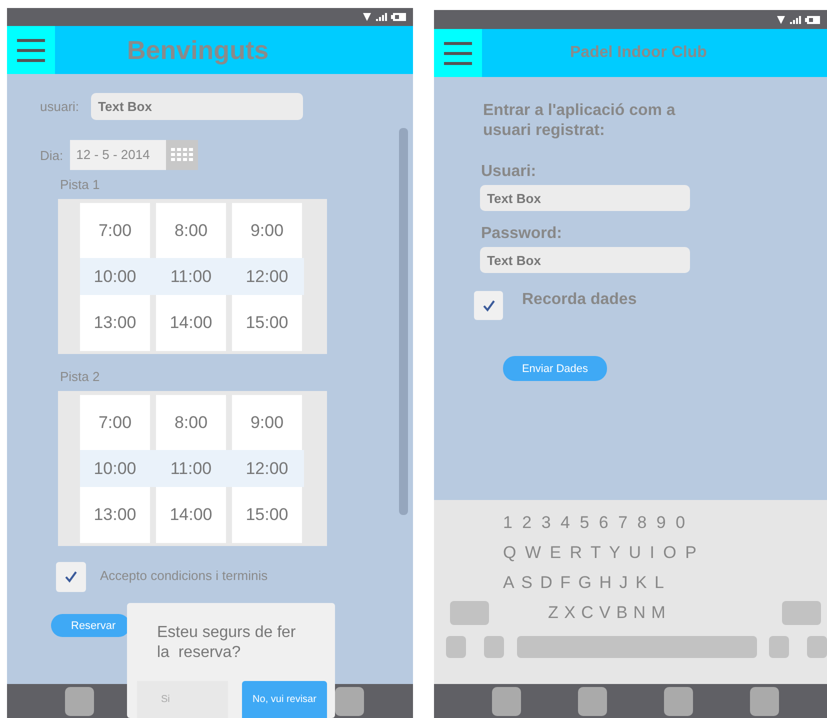  I want to click on court-label: Pista 2, so click(80, 377).